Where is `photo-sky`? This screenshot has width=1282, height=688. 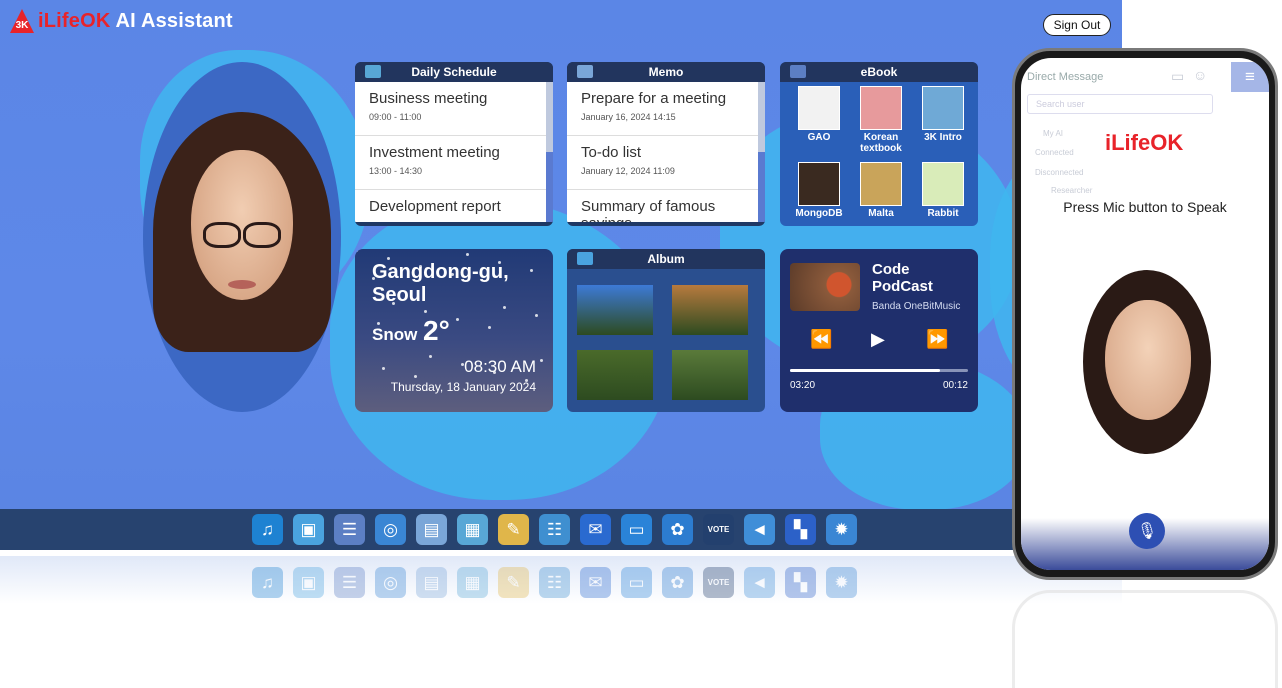 photo-sky is located at coordinates (615, 310).